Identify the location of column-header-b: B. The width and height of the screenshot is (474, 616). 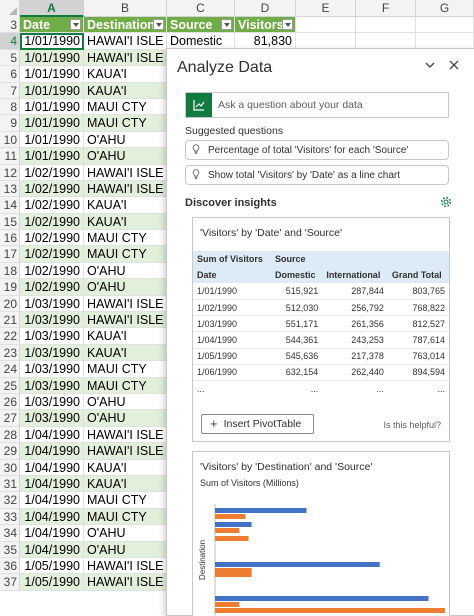
(125, 8).